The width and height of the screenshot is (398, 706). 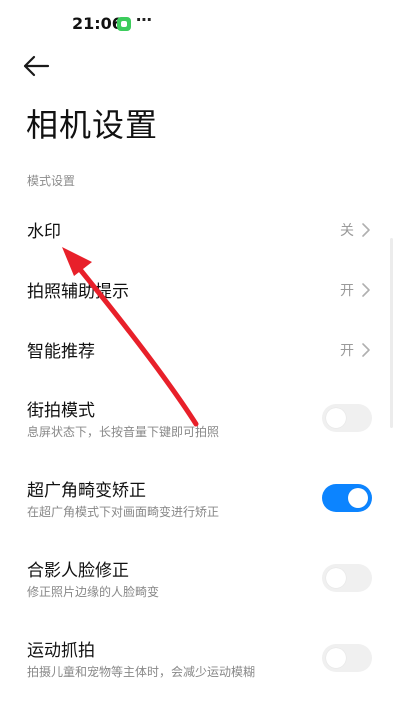 I want to click on ultrawide-correction-toggle, so click(x=347, y=498).